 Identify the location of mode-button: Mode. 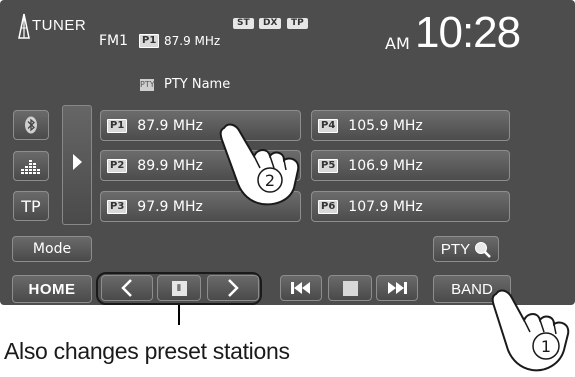
(52, 249).